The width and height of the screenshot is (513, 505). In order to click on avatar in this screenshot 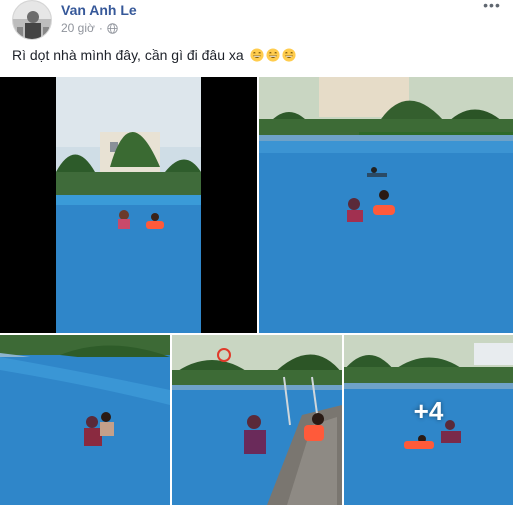, I will do `click(32, 20)`.